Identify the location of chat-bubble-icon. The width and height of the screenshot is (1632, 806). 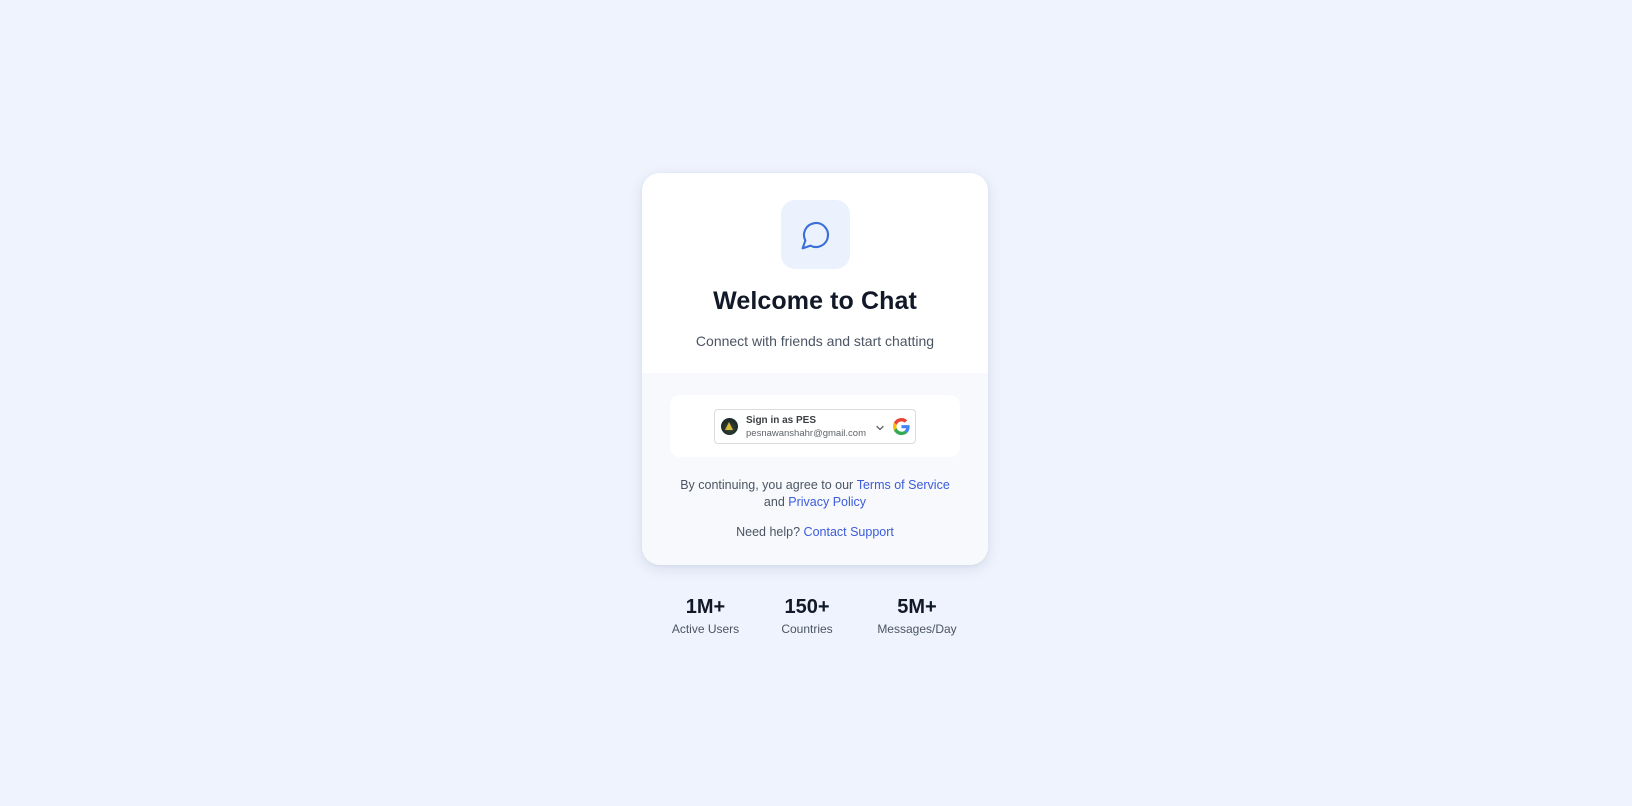
(815, 235).